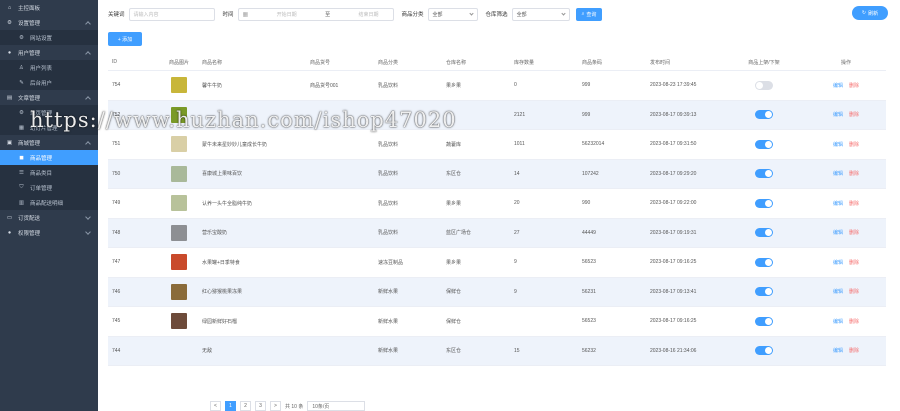 The image size is (900, 411). What do you see at coordinates (228, 15) in the screenshot?
I see `time-label: 时间` at bounding box center [228, 15].